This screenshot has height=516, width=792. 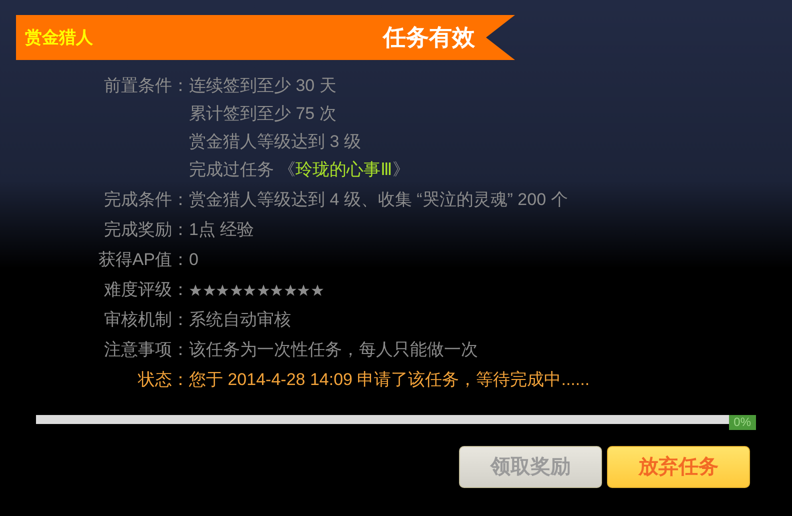 I want to click on abandon-task-button: 放弃任务, so click(x=678, y=467).